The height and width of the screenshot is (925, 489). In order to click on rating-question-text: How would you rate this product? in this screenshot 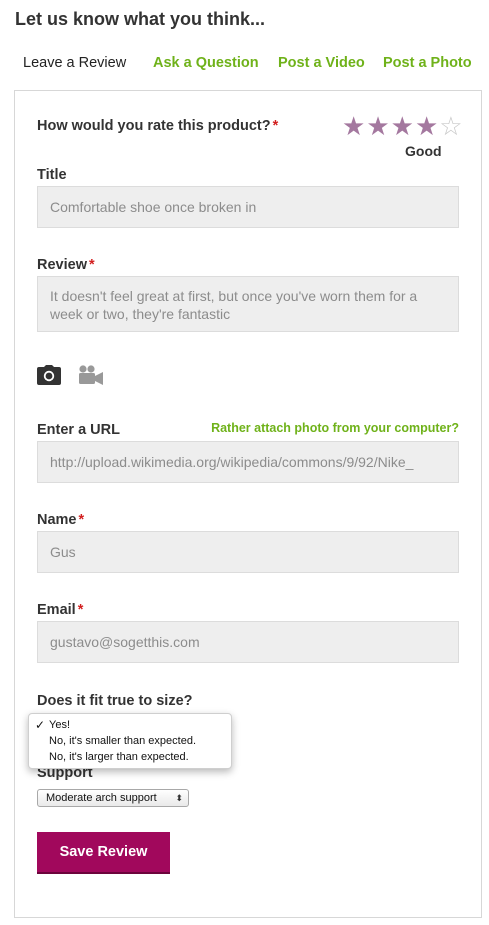, I will do `click(154, 126)`.